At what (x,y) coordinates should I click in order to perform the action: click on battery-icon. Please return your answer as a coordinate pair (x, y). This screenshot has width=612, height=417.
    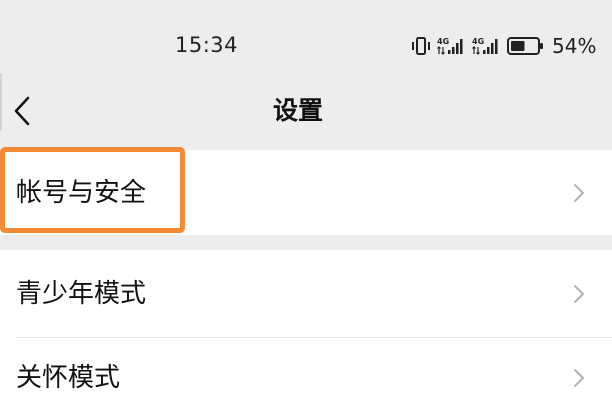
    Looking at the image, I should click on (525, 46).